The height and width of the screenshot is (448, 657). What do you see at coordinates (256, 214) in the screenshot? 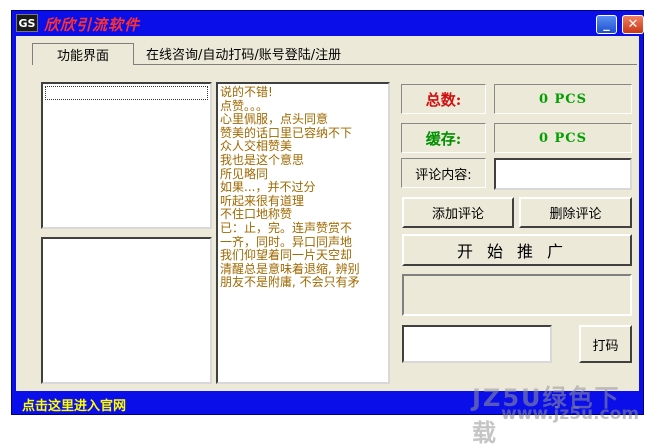
I see `comment-line: 不住口地称赞` at bounding box center [256, 214].